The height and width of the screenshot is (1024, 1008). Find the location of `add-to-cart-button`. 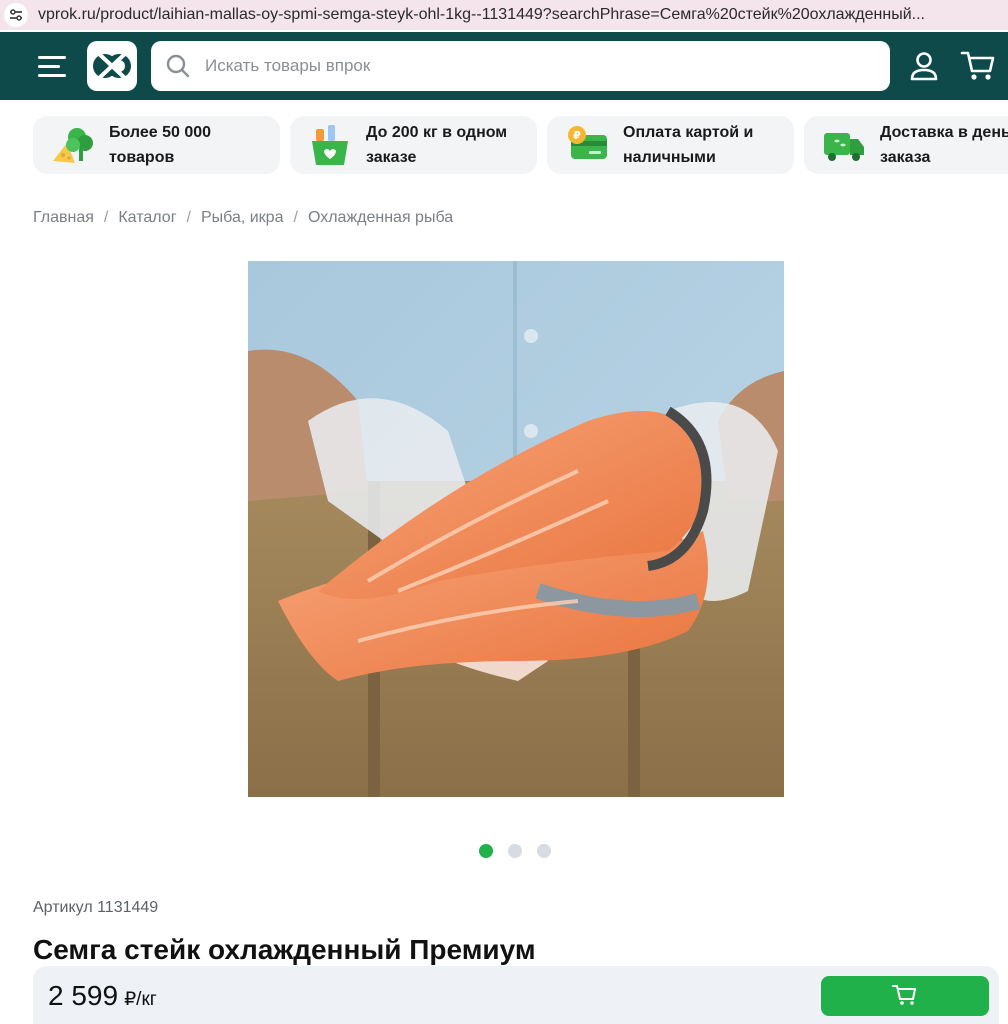

add-to-cart-button is located at coordinates (905, 996).